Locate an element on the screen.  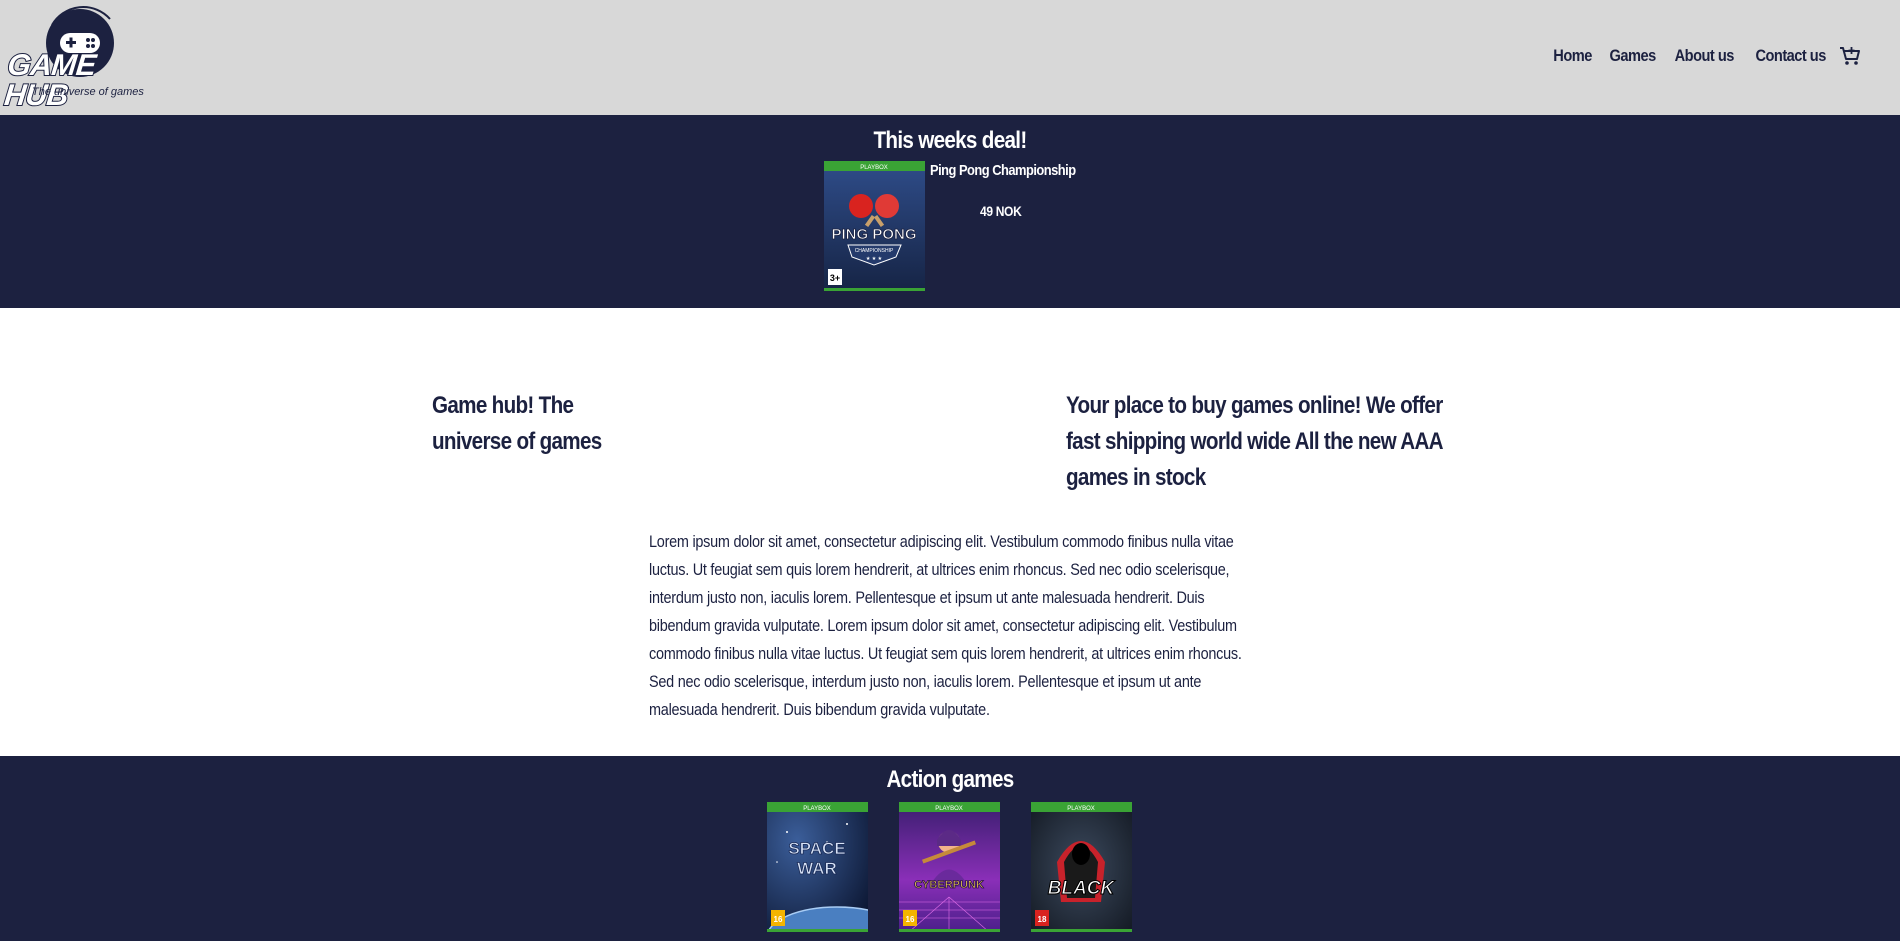
deal-cover-title: PING PONG is located at coordinates (873, 234).